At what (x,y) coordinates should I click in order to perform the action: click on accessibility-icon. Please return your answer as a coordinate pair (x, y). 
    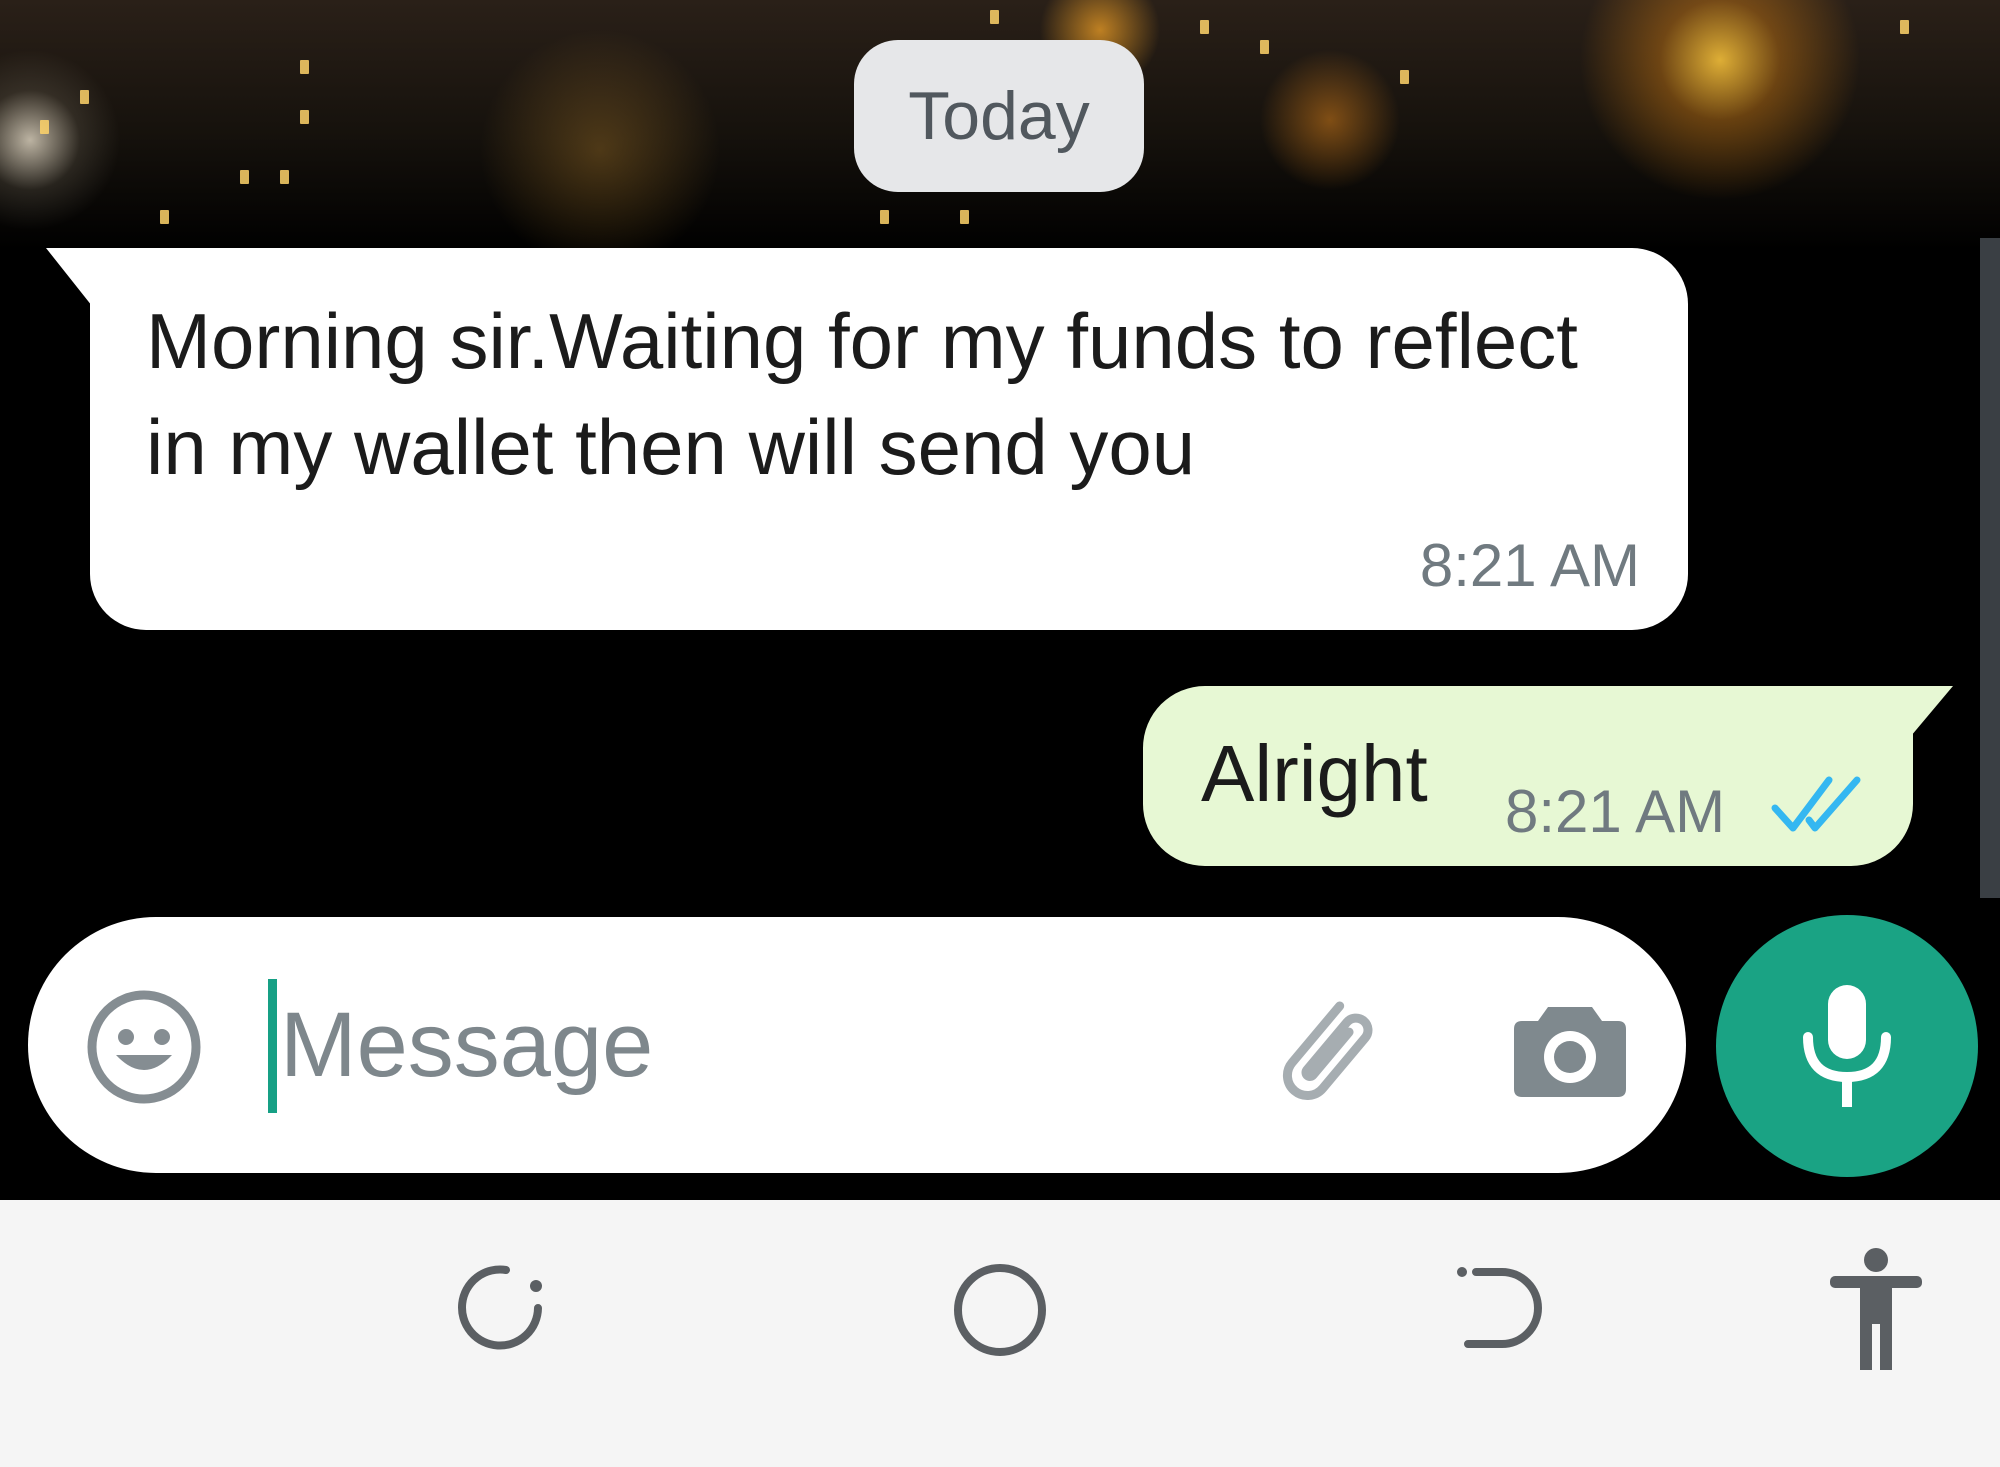
    Looking at the image, I should click on (1876, 1311).